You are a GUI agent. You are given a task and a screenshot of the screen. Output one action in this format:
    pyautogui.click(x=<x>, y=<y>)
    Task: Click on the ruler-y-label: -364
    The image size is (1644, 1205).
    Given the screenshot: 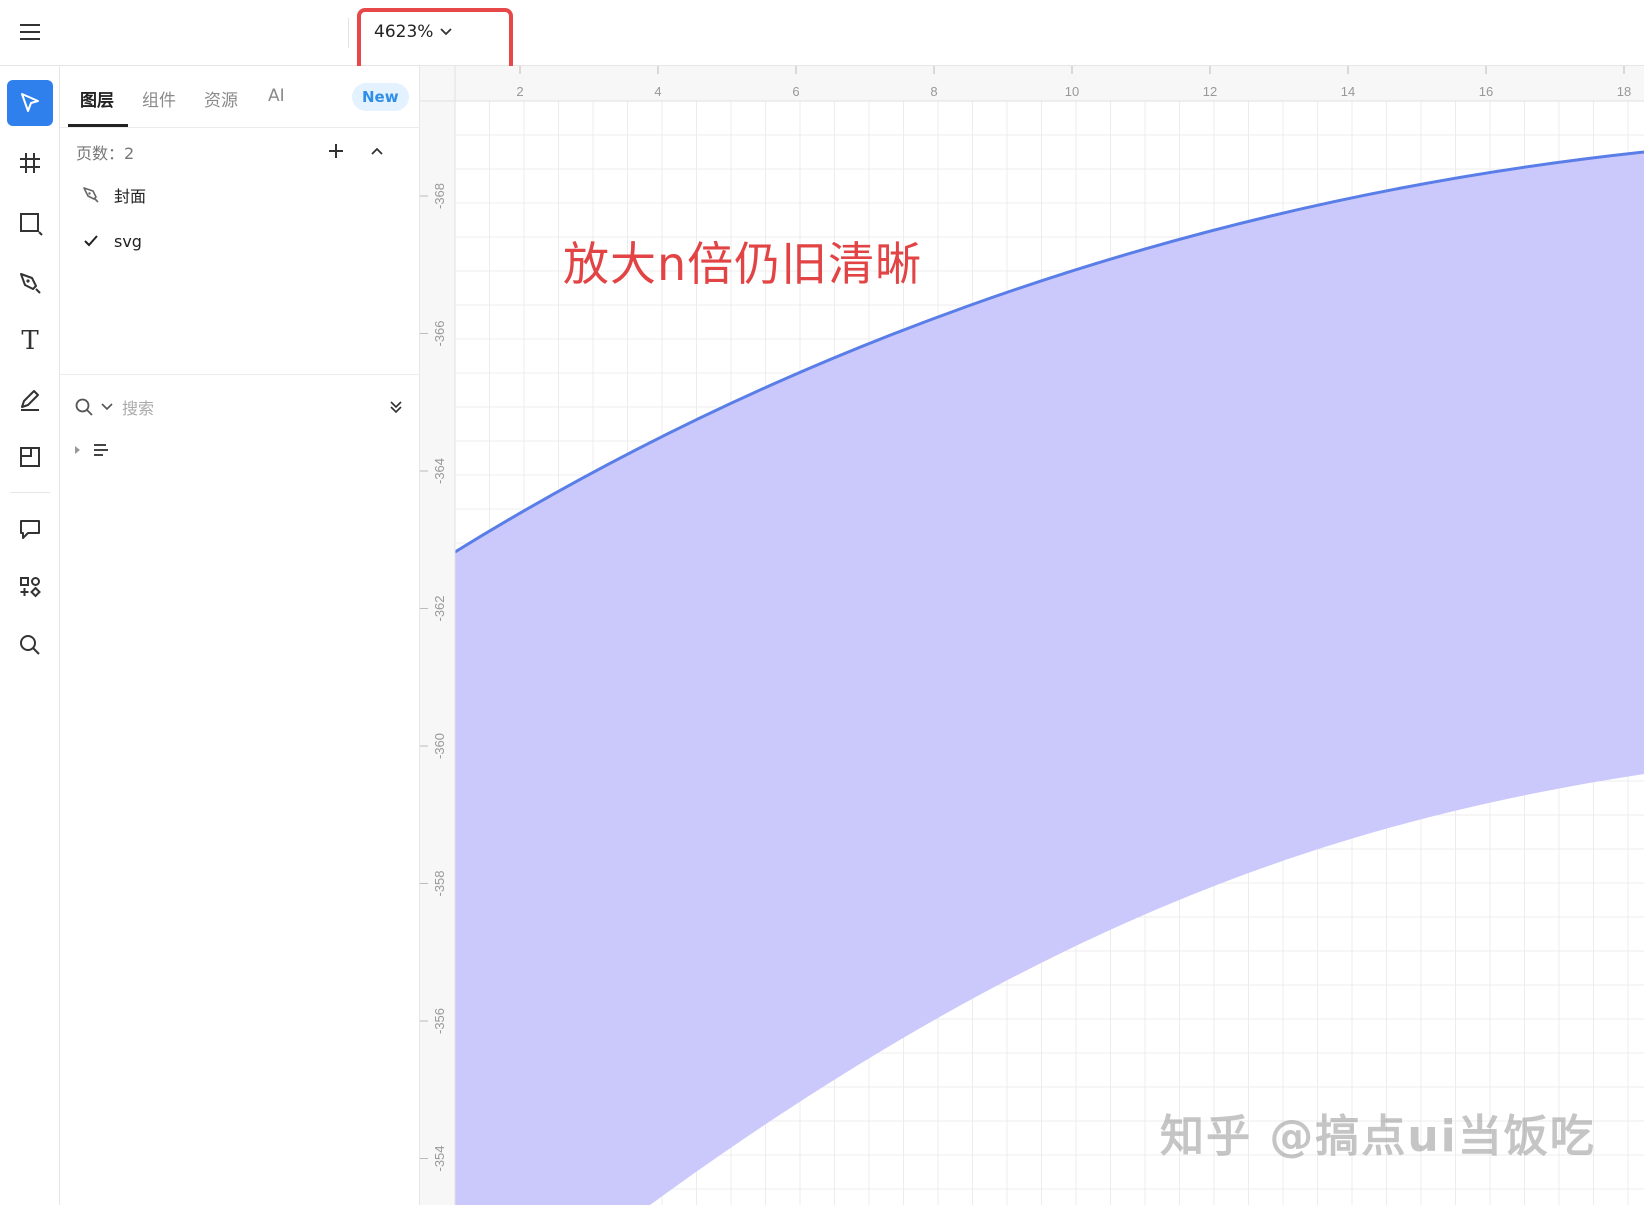 What is the action you would take?
    pyautogui.click(x=439, y=471)
    